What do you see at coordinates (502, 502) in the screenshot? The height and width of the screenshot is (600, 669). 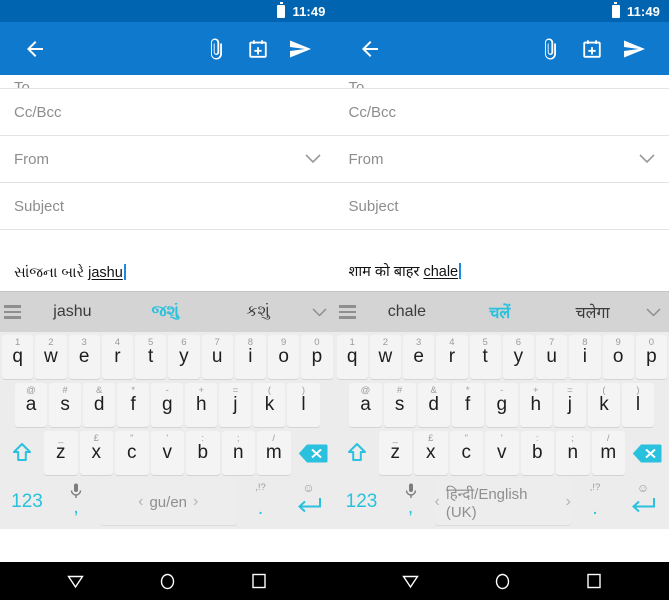 I see `space-key: ‹ हिन्दी/English (UK) ›` at bounding box center [502, 502].